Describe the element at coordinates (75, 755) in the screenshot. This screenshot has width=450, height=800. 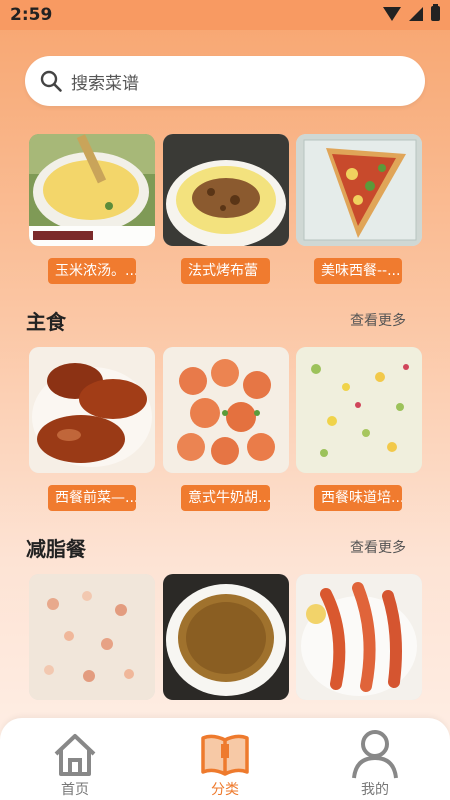
I see `home-icon` at that location.